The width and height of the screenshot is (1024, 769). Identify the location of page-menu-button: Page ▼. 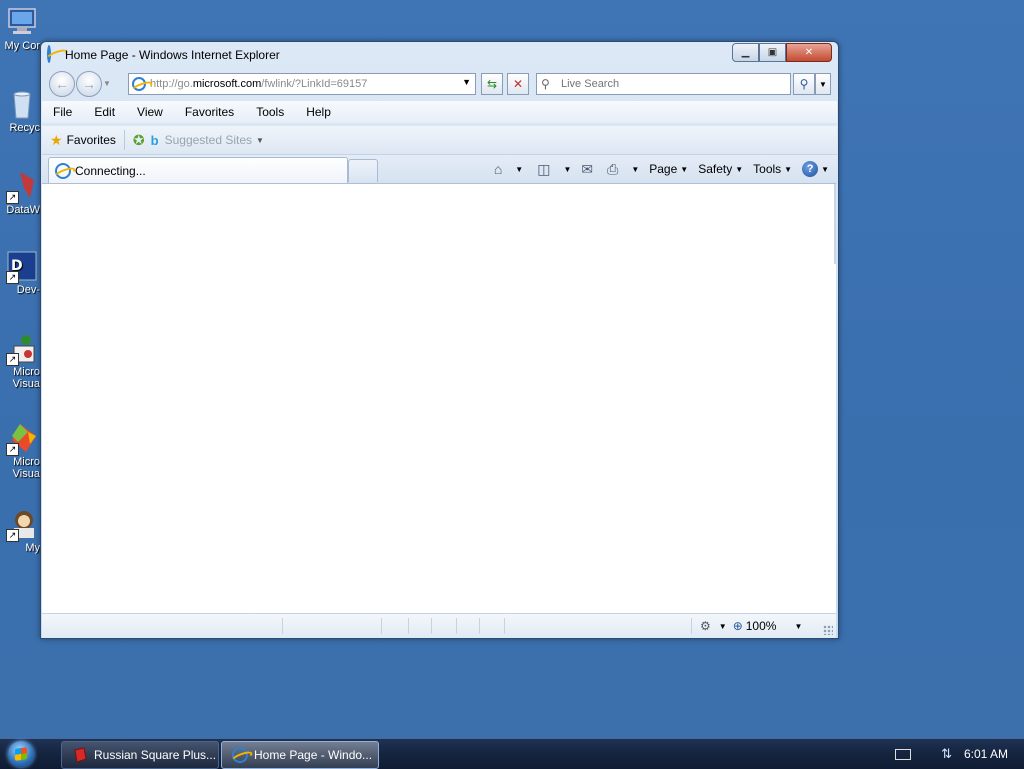
(668, 169).